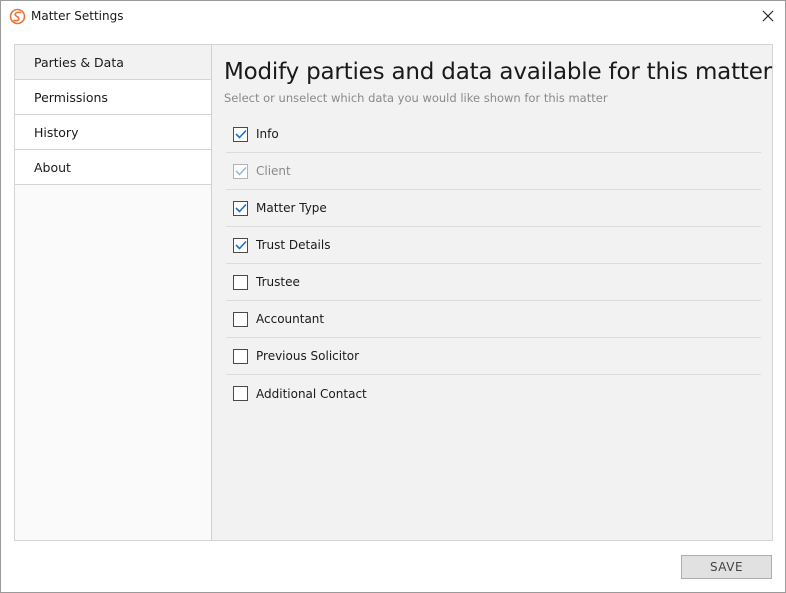 This screenshot has height=593, width=786. I want to click on sidebar-item-label: Permissions, so click(71, 97).